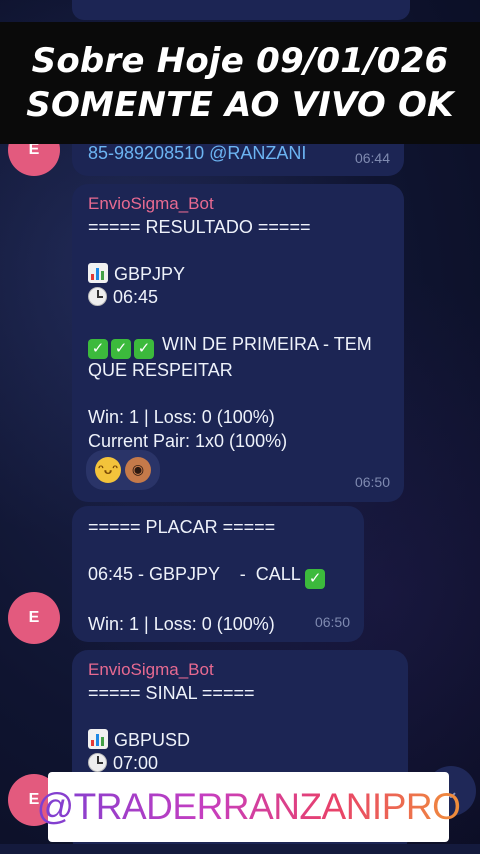 The height and width of the screenshot is (854, 480). I want to click on pair-row: GBPJPY, so click(238, 274).